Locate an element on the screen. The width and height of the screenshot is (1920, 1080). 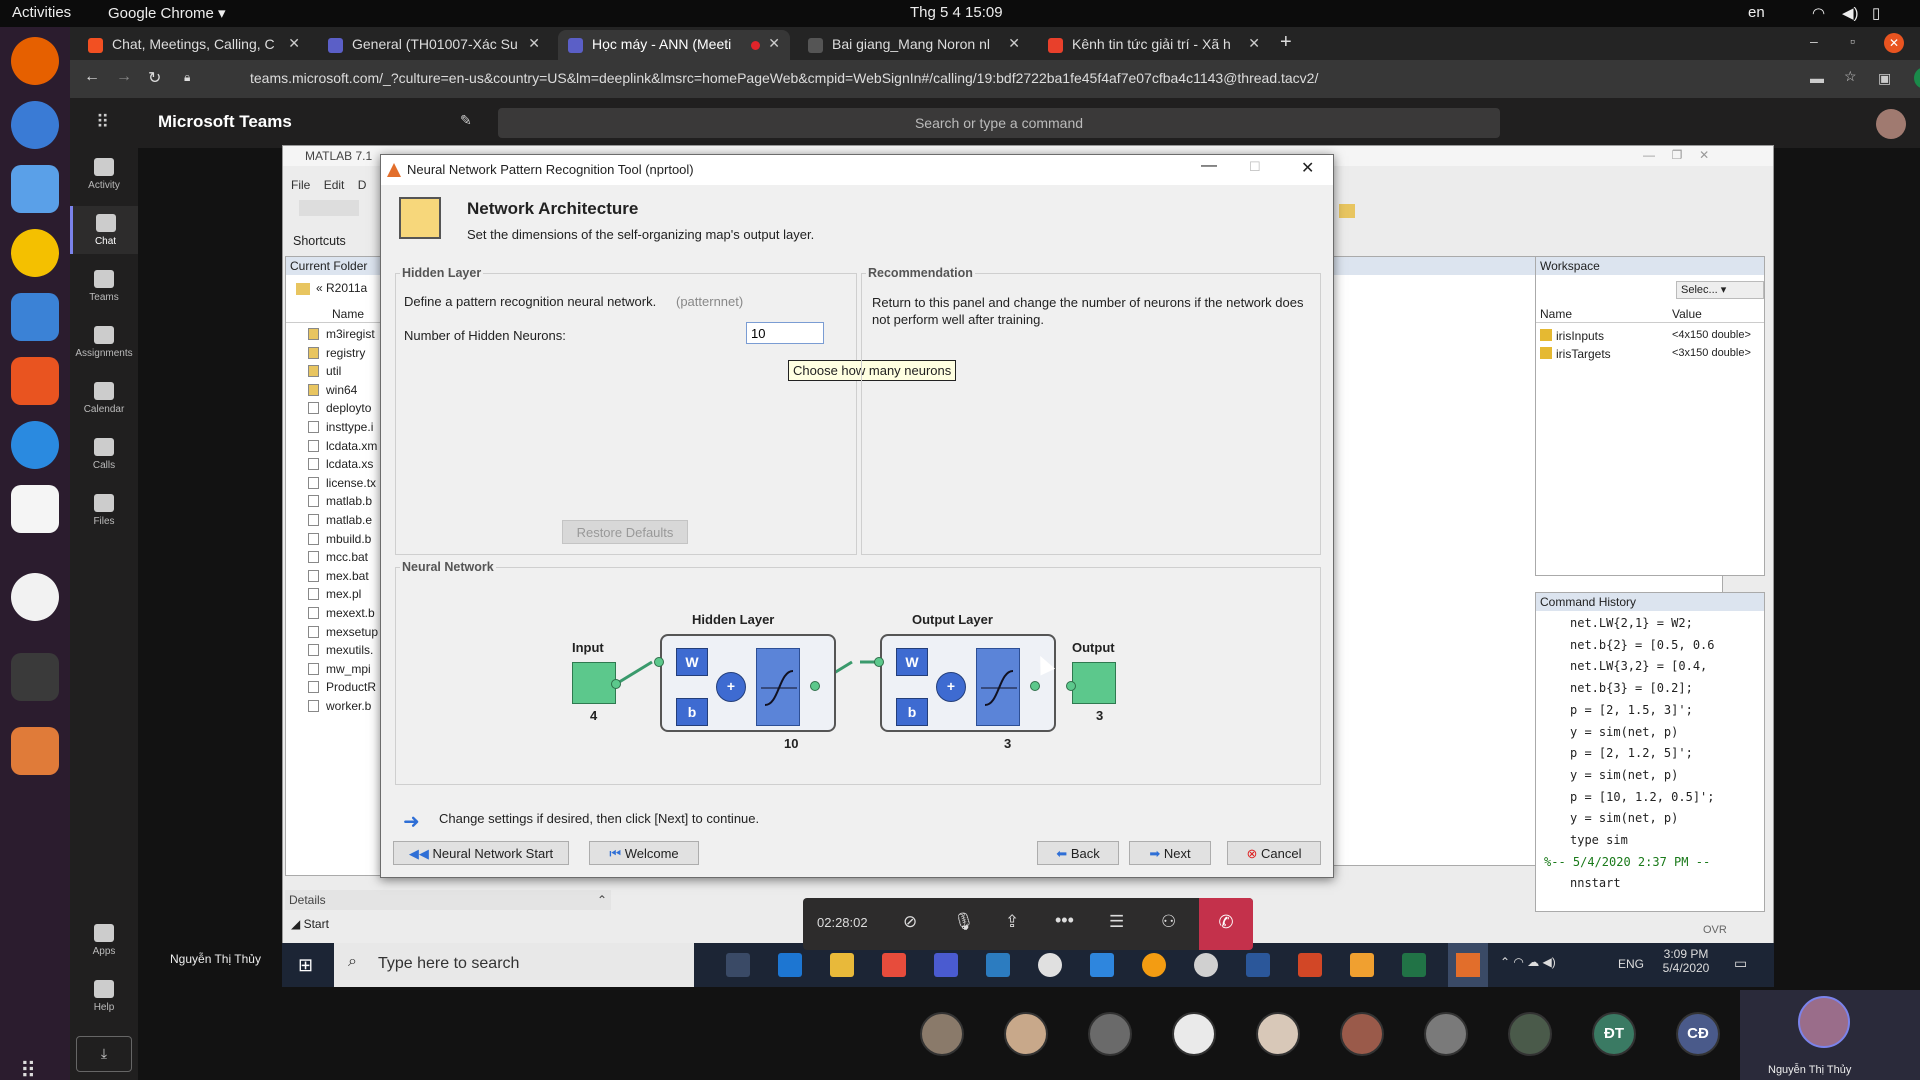
writer-icon is located at coordinates (35, 317).